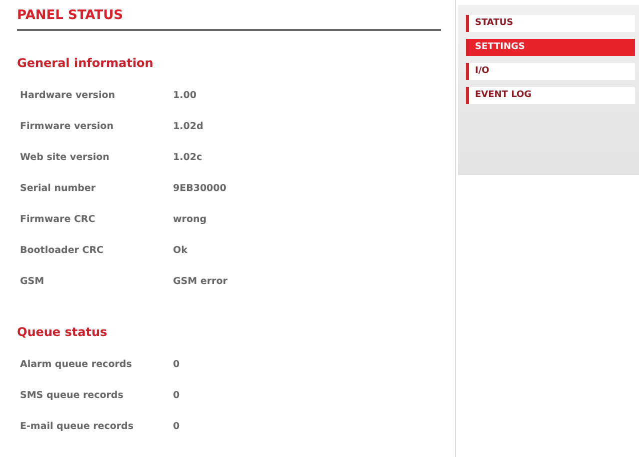  I want to click on field-label: Serial number, so click(58, 188).